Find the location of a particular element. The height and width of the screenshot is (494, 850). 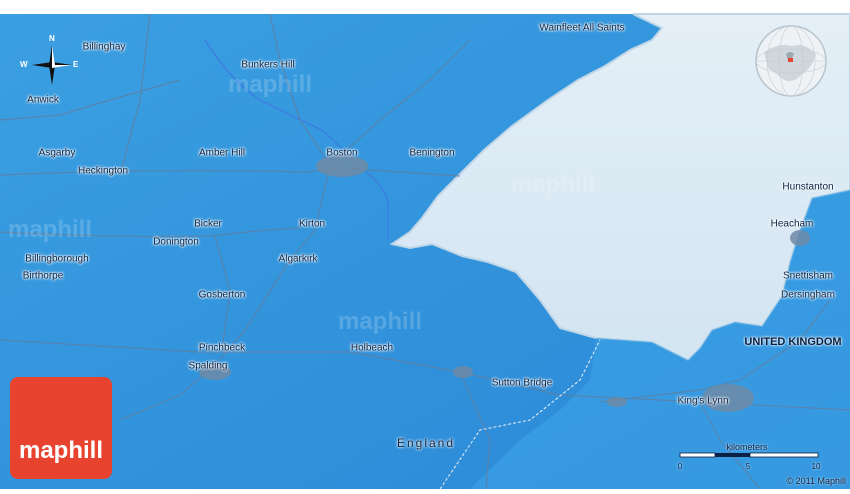

place-label: Billinghay is located at coordinates (104, 47).